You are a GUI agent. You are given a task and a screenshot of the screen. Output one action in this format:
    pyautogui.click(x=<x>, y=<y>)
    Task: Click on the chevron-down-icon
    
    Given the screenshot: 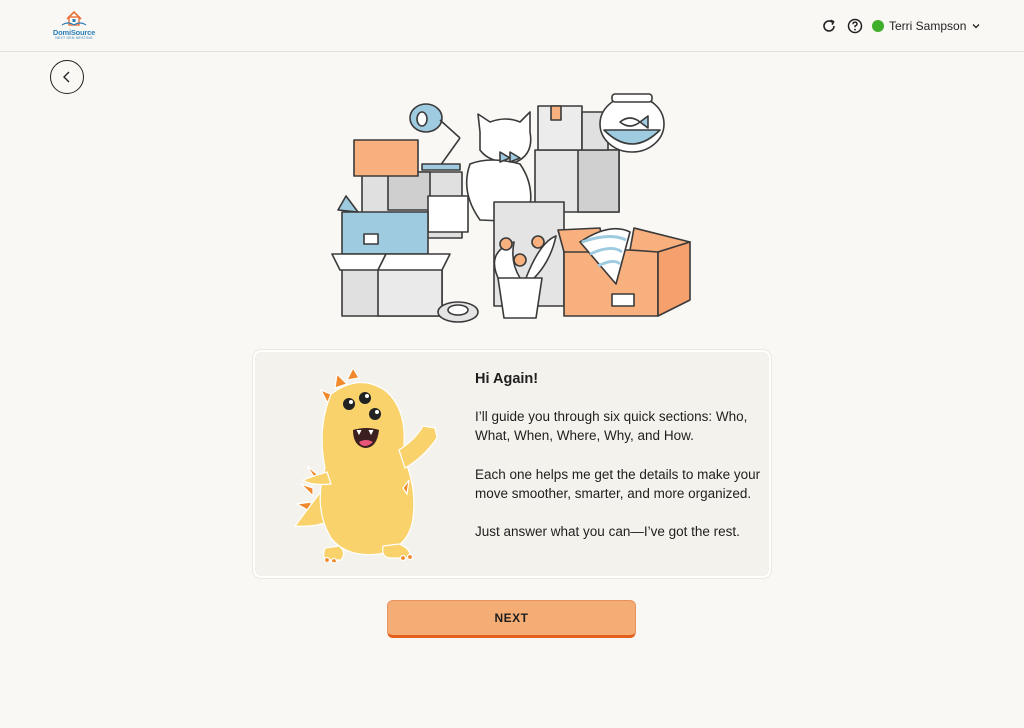 What is the action you would take?
    pyautogui.click(x=976, y=26)
    